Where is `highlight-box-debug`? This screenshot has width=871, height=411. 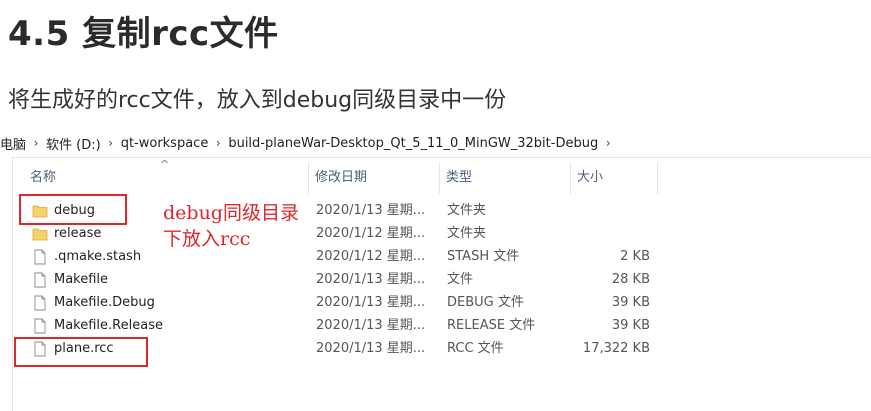
highlight-box-debug is located at coordinates (73, 209).